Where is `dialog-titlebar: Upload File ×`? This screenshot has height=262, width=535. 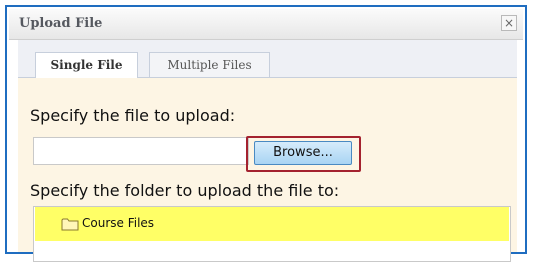 dialog-titlebar: Upload File × is located at coordinates (266, 24).